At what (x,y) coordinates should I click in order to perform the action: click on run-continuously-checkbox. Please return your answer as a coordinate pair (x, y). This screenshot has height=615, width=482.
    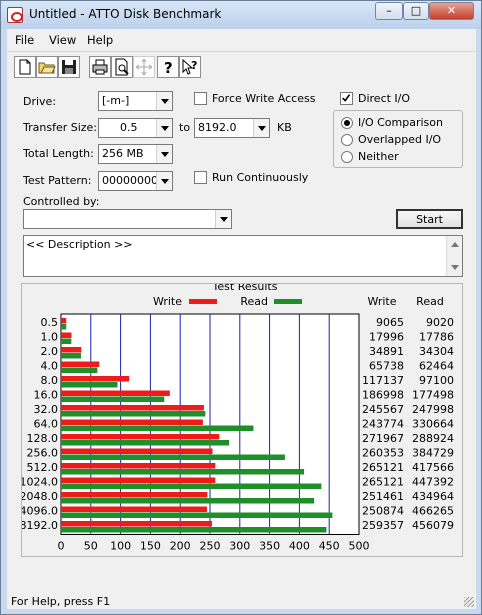
    Looking at the image, I should click on (200, 177).